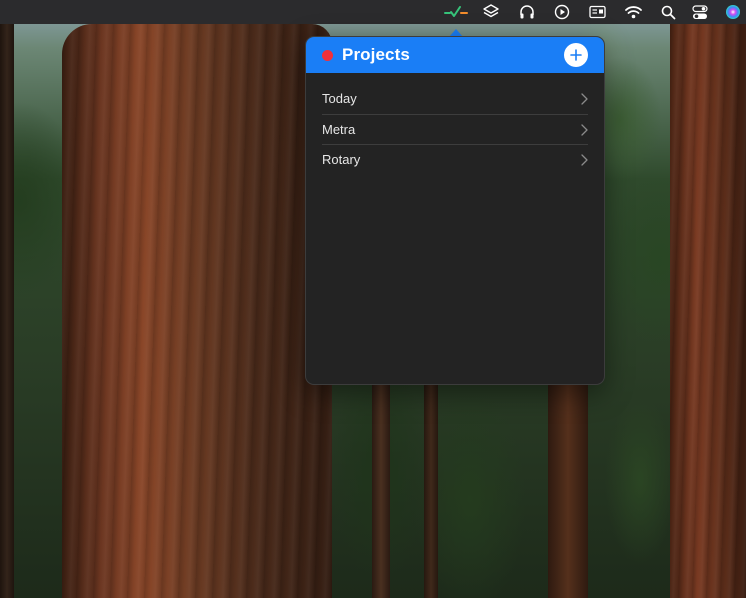 This screenshot has height=598, width=746. I want to click on project-label: Rotary, so click(341, 159).